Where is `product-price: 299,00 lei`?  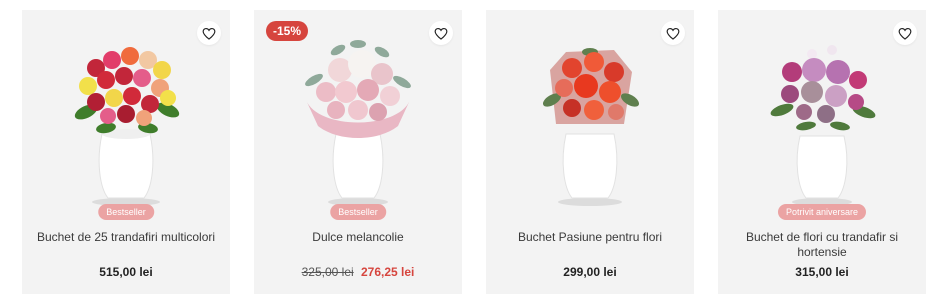
product-price: 299,00 lei is located at coordinates (590, 272).